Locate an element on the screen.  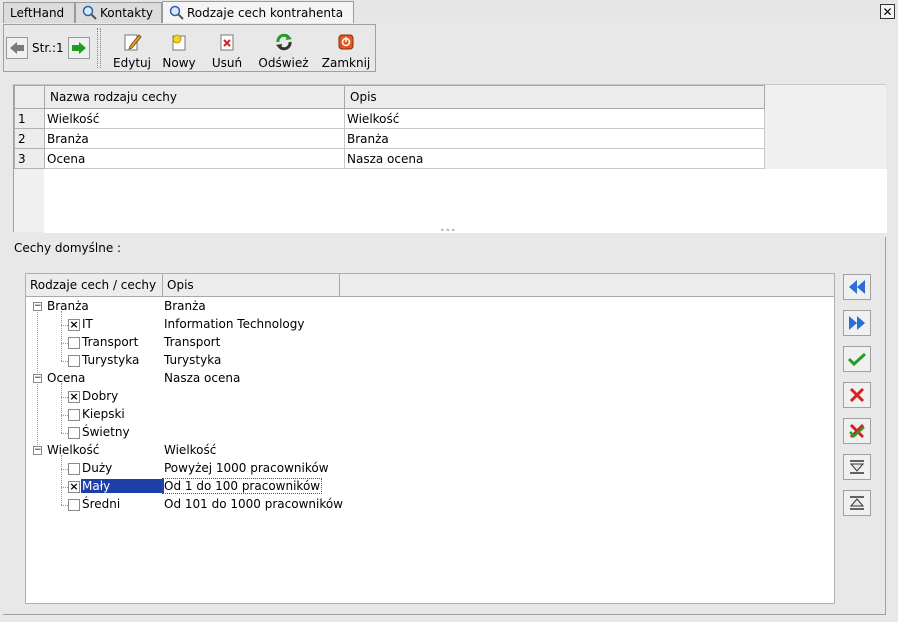
row-number: 2 is located at coordinates (29, 138).